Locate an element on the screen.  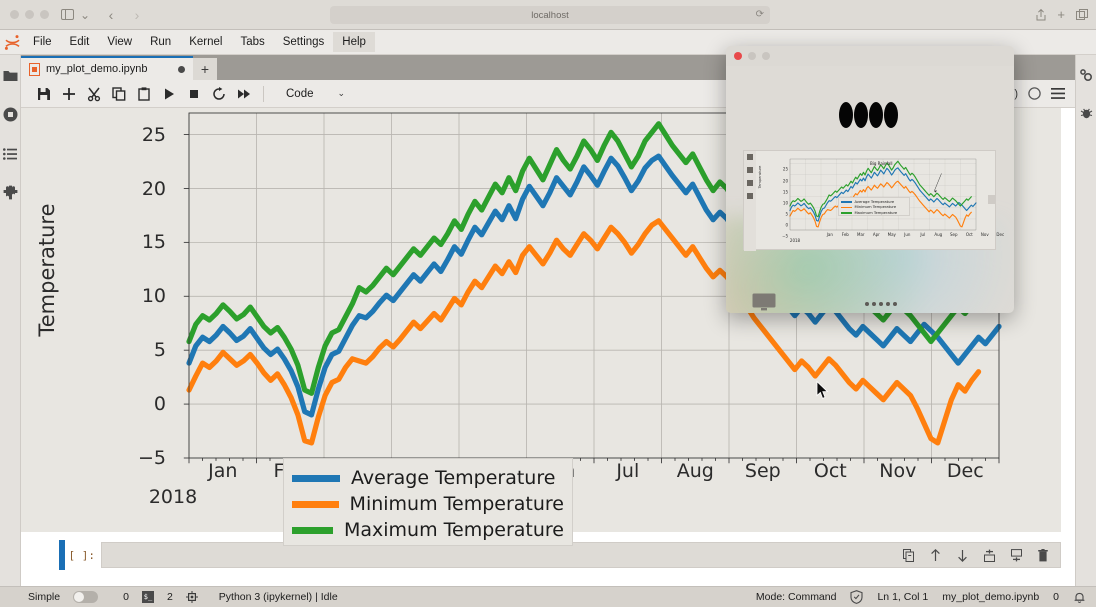
menu-item-edit: Edit is located at coordinates (80, 42).